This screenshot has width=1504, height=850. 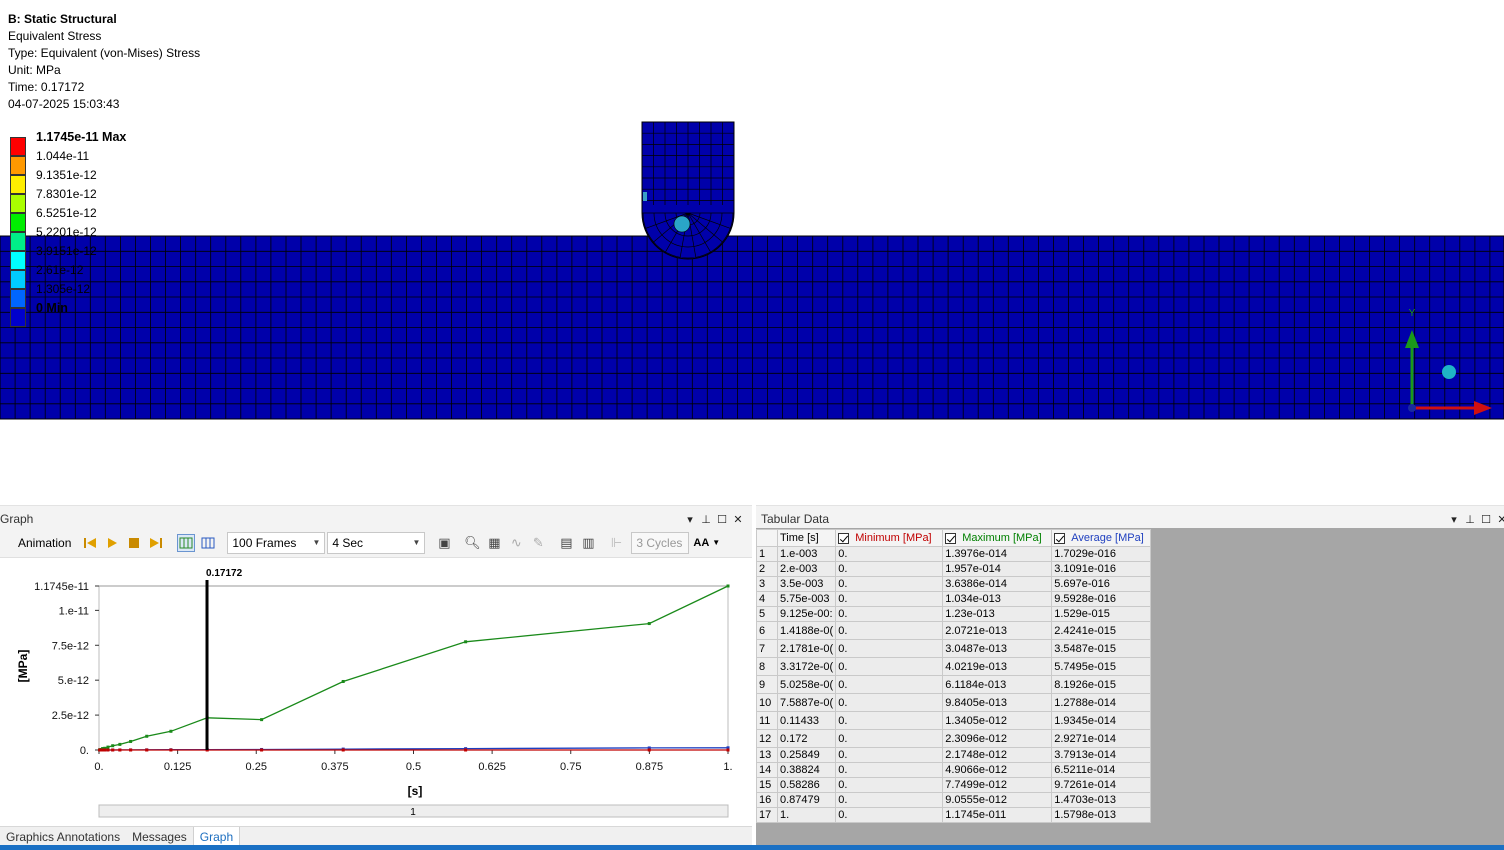 What do you see at coordinates (997, 630) in the screenshot?
I see `table-cell: 2.0721e-013` at bounding box center [997, 630].